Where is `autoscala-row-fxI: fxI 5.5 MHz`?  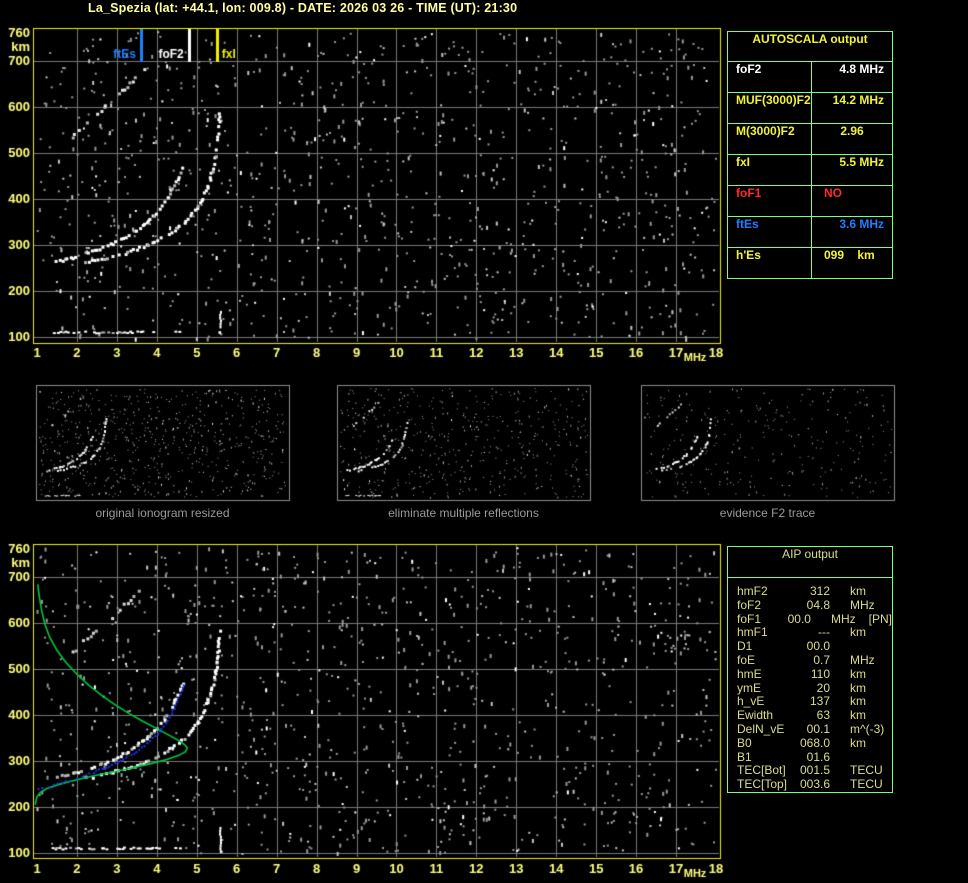
autoscala-row-fxI: fxI 5.5 MHz is located at coordinates (810, 170).